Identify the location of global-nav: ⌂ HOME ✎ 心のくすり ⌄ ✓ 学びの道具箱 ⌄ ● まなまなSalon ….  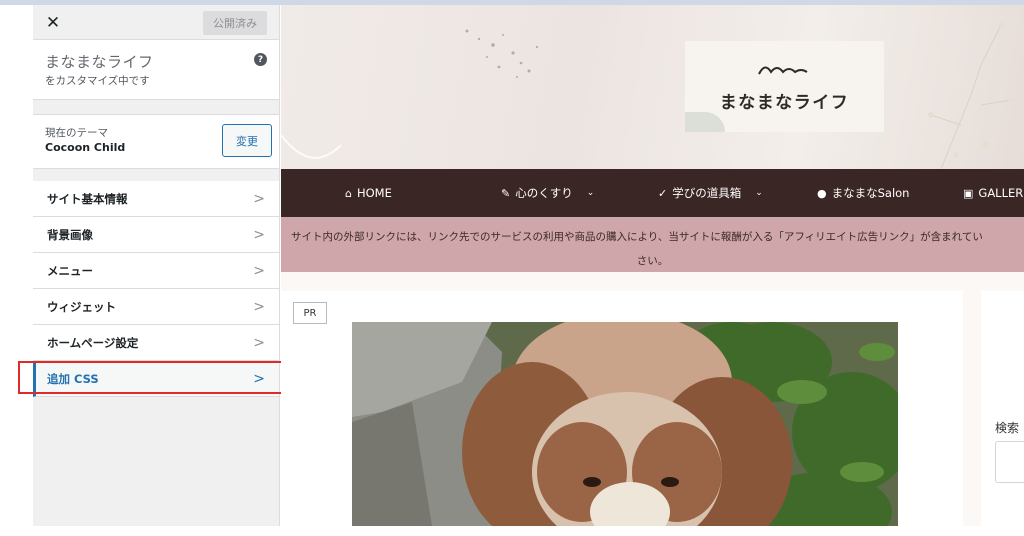
(652, 193).